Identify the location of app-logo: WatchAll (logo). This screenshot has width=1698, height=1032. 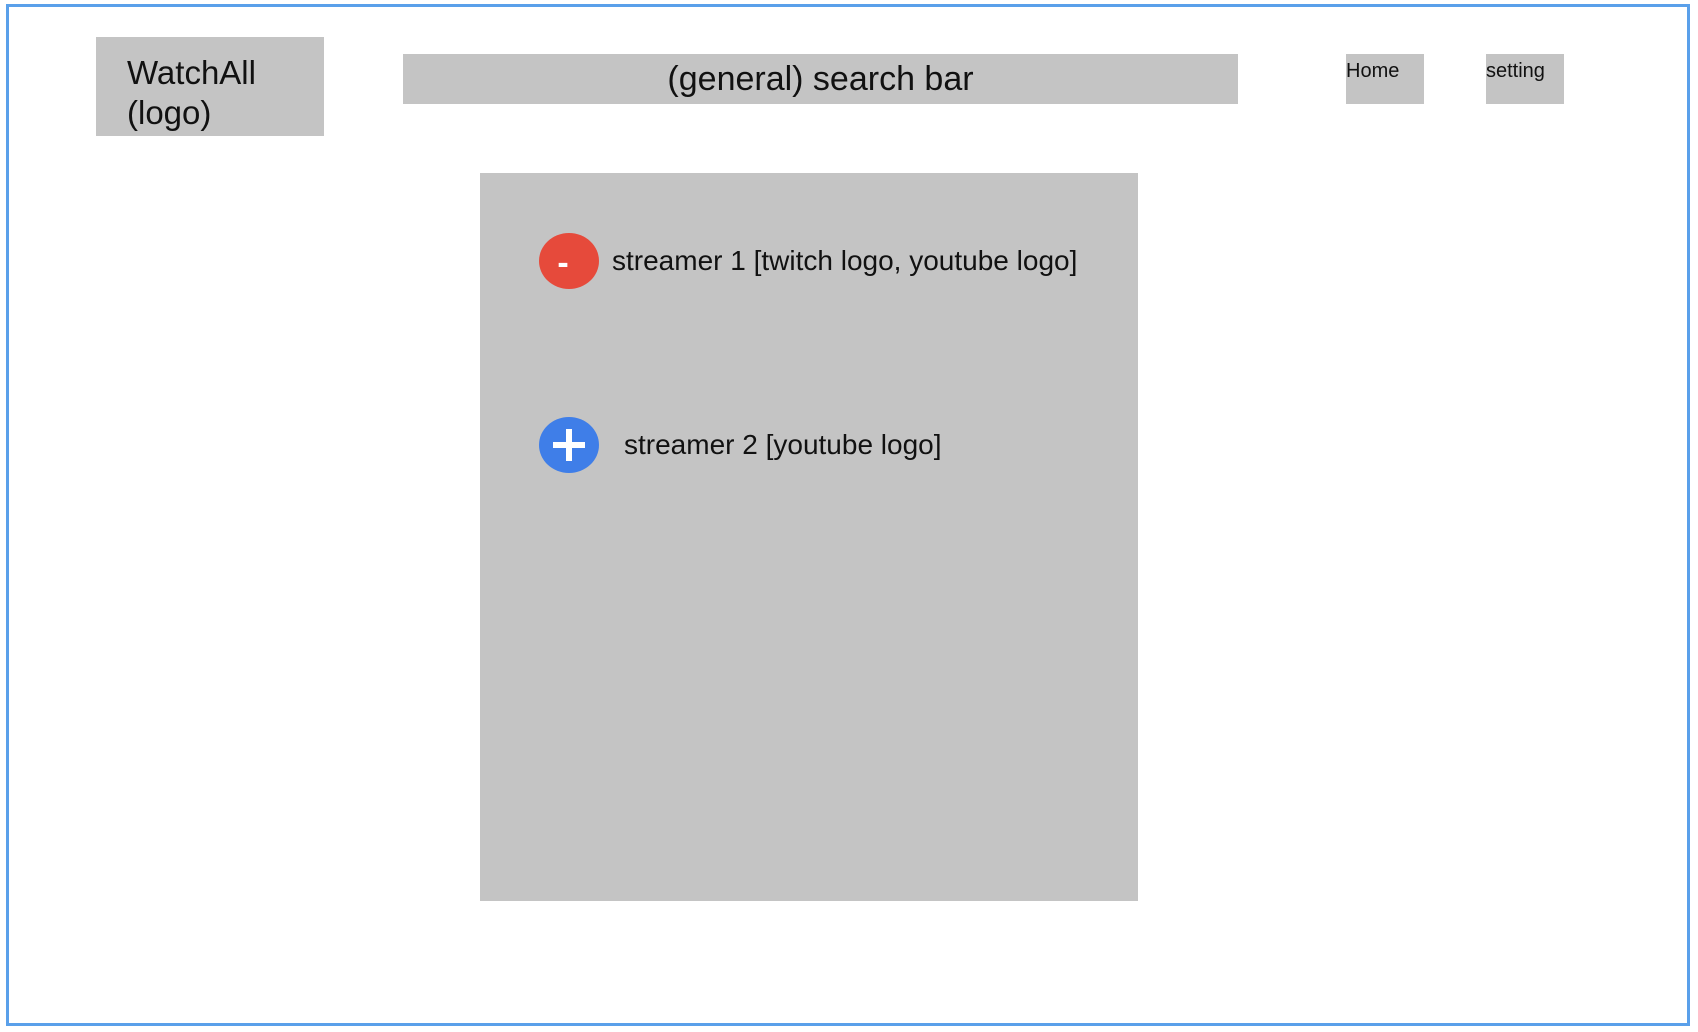
(210, 86).